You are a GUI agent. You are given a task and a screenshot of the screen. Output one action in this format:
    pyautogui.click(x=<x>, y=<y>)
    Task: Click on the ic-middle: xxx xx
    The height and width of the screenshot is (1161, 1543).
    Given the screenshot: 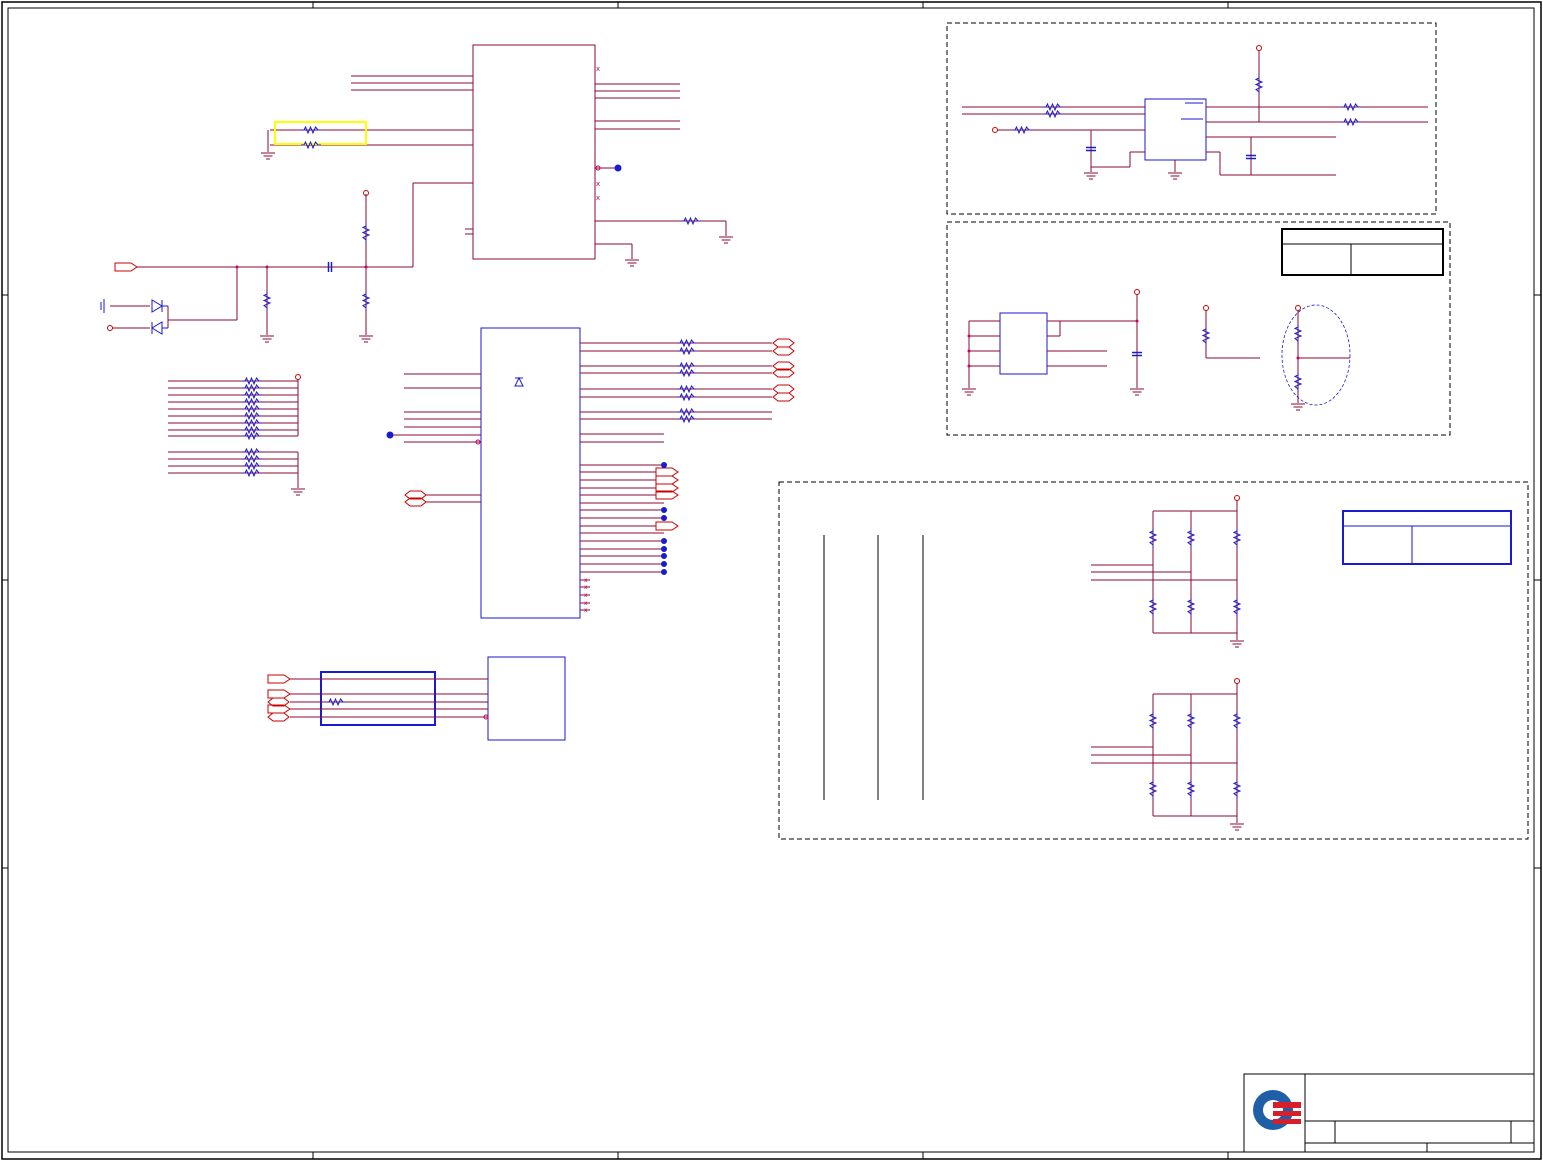 What is the action you would take?
    pyautogui.click(x=590, y=473)
    